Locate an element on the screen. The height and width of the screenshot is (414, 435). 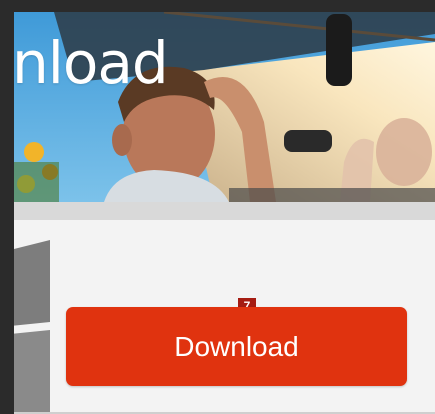
windows-logo-icon is located at coordinates (32, 327).